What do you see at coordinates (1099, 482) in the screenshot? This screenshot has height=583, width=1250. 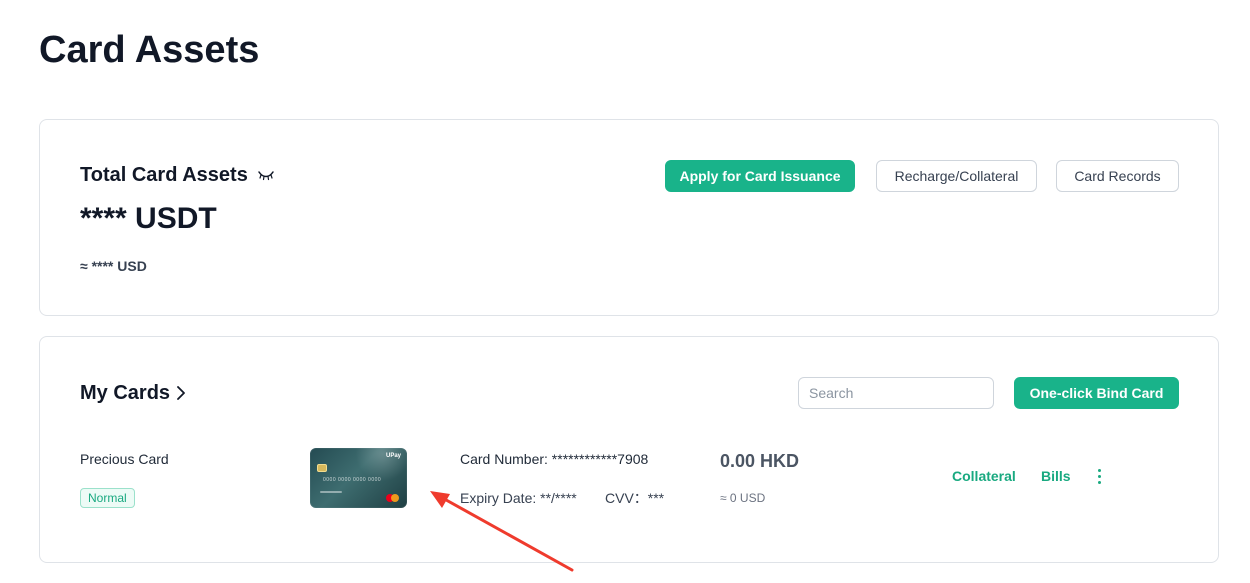 I see `more-dot-bottom` at bounding box center [1099, 482].